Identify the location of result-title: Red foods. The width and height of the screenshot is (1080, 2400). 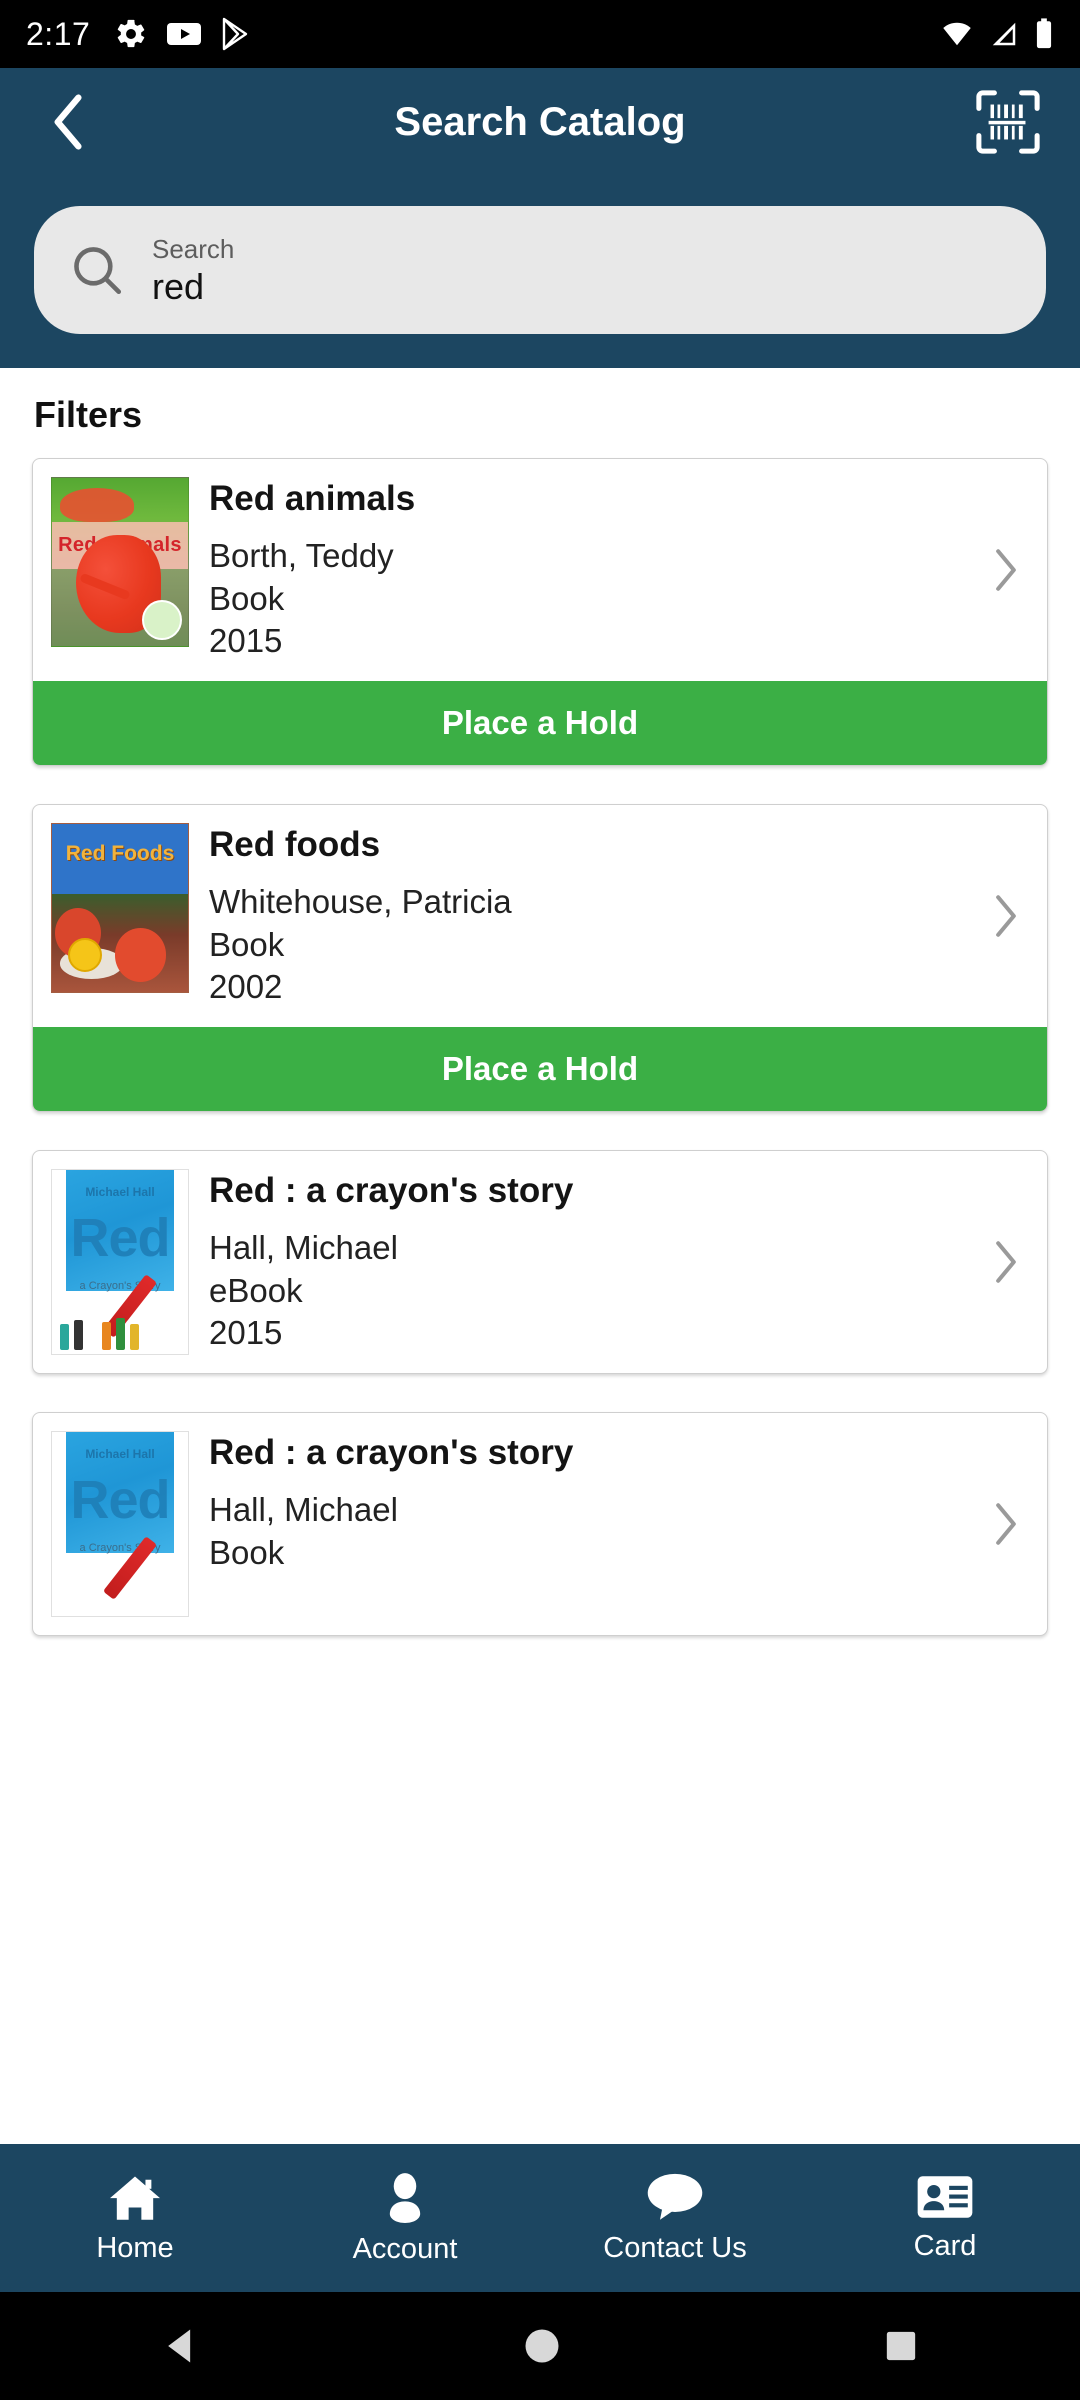
(295, 844).